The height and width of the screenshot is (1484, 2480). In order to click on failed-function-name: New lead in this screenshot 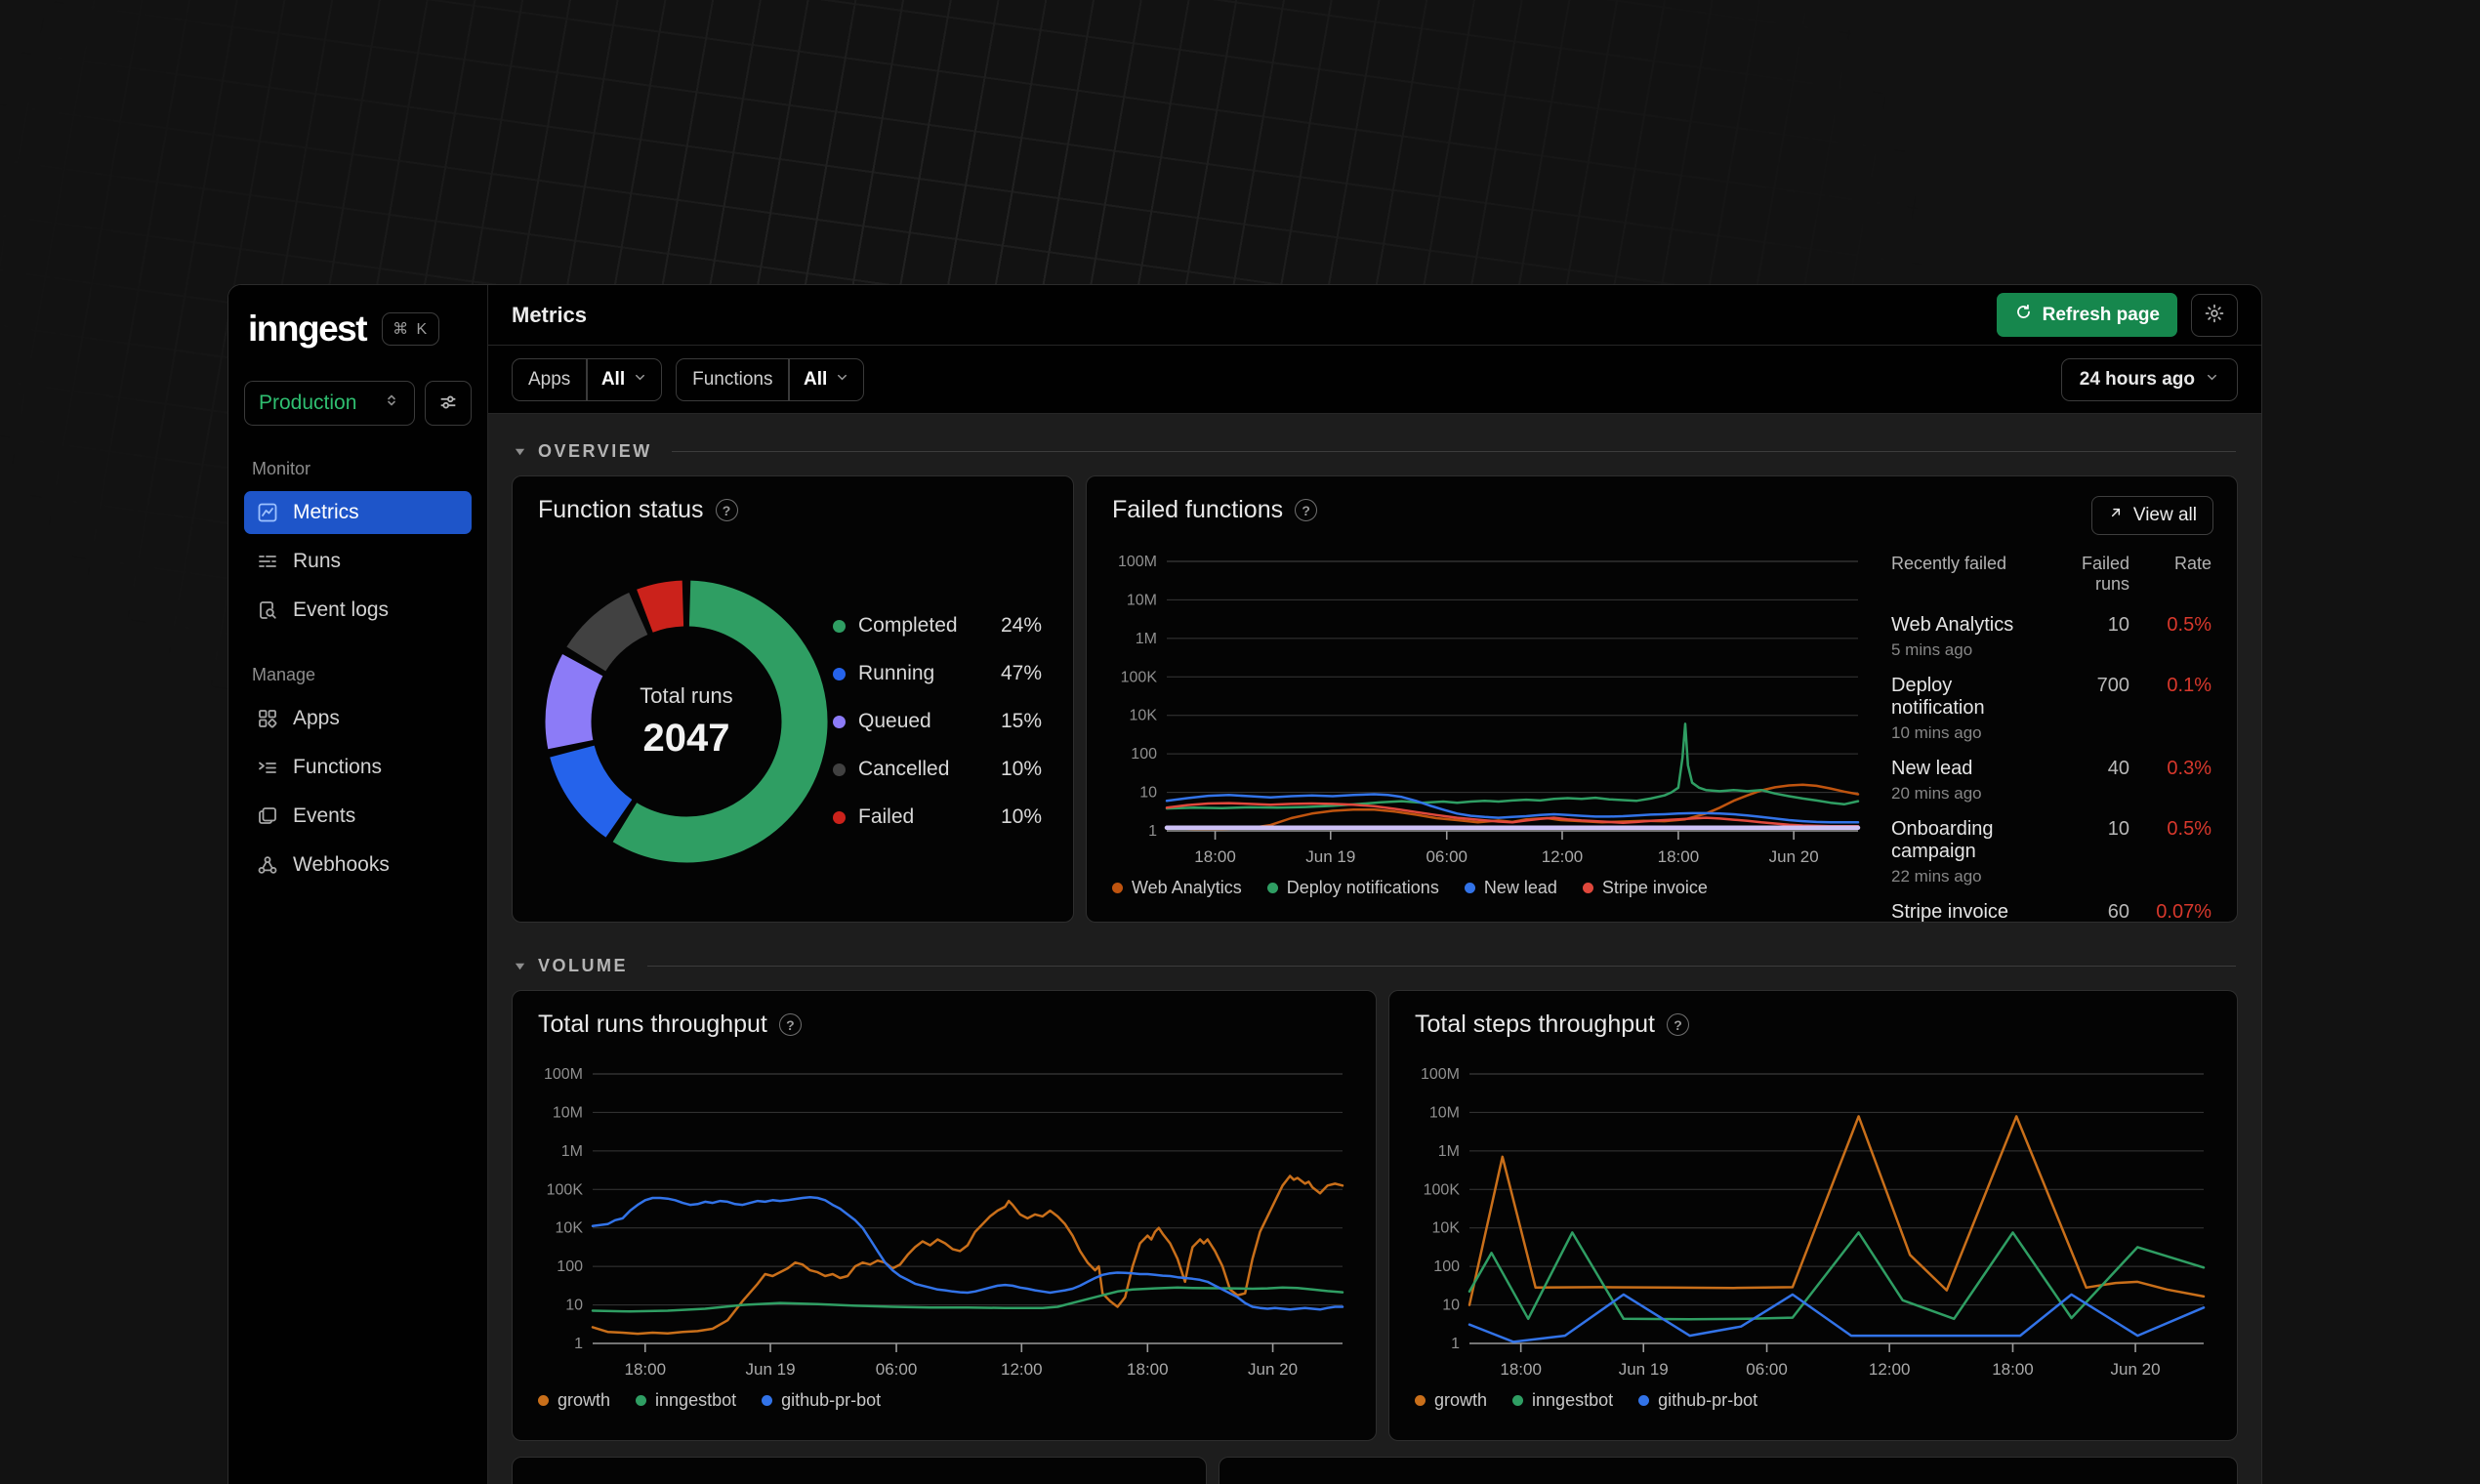, I will do `click(1932, 769)`.